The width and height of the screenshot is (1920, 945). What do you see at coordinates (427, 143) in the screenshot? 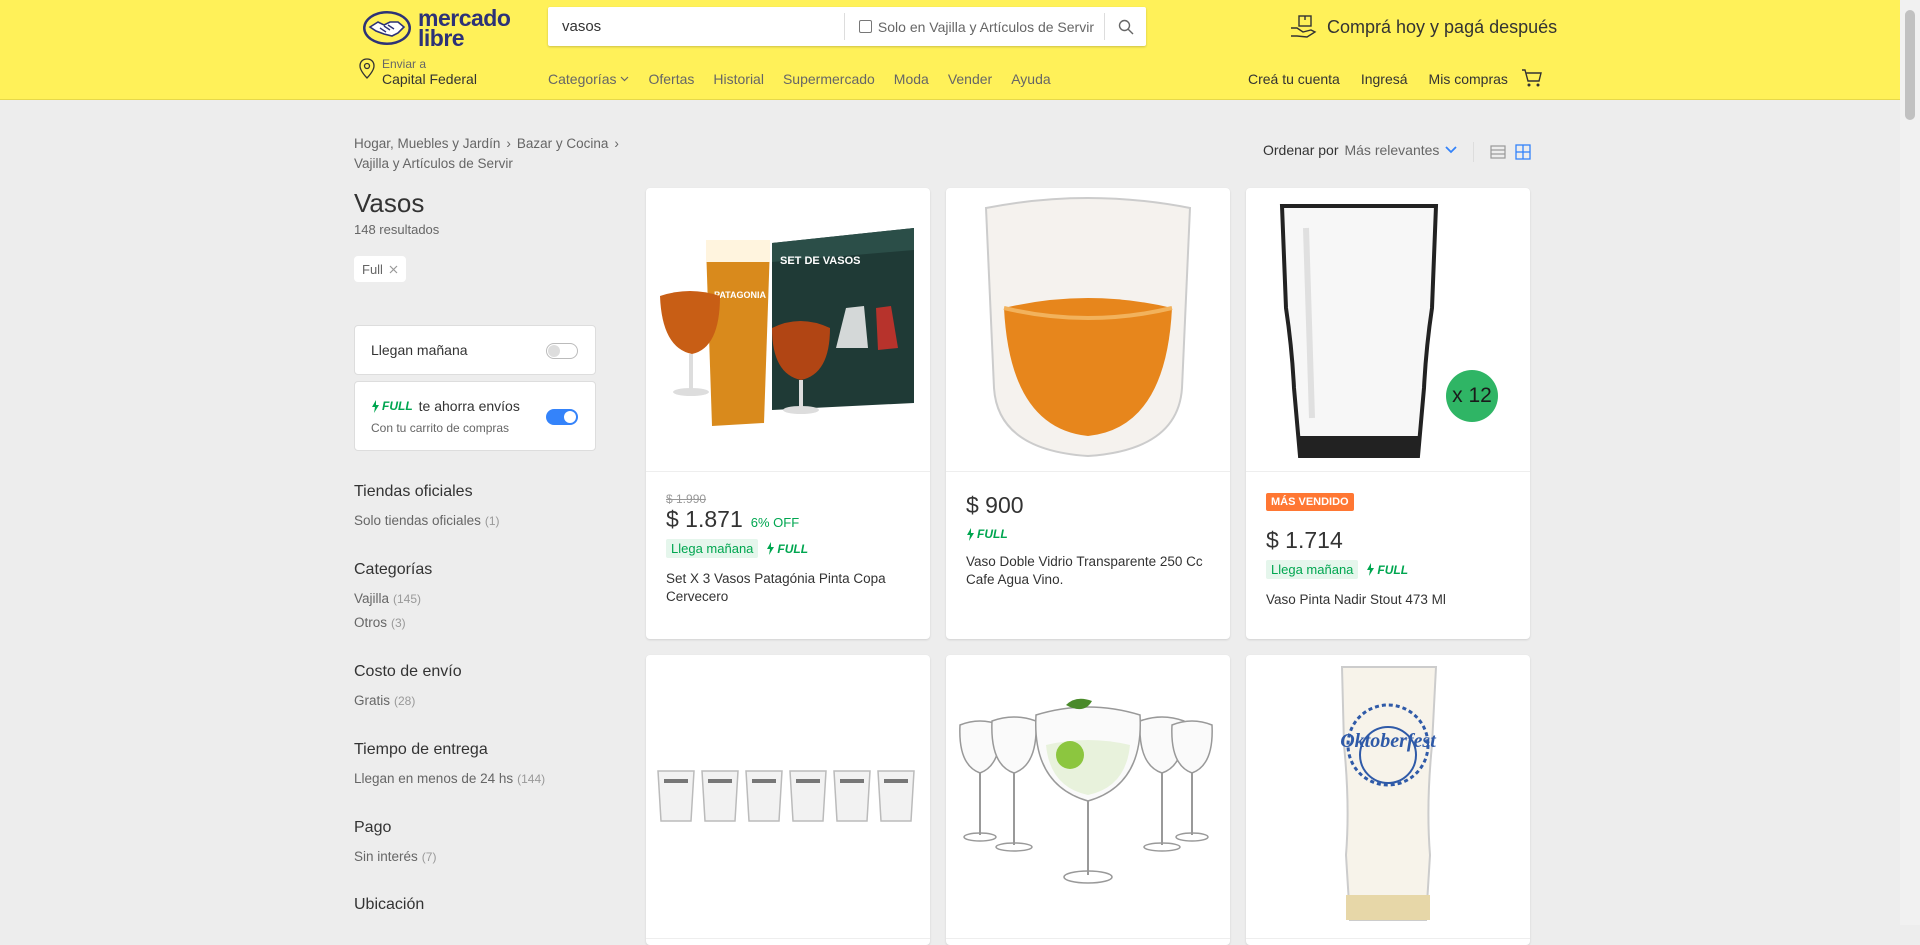
I see `breadcrumb-hogar: Hogar, Muebles y Jardín` at bounding box center [427, 143].